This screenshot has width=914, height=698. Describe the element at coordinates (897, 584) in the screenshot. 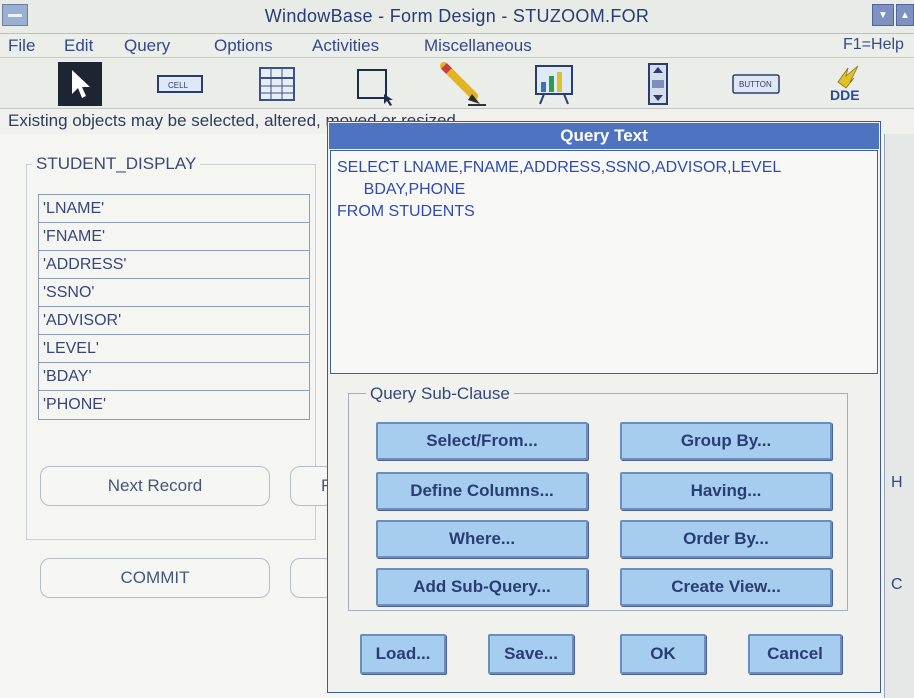

I see `edge-letter-c: C` at that location.